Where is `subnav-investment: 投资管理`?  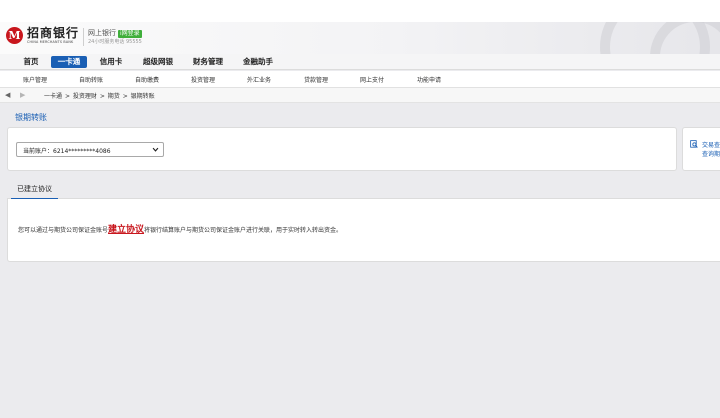
subnav-investment: 投资管理 is located at coordinates (203, 79).